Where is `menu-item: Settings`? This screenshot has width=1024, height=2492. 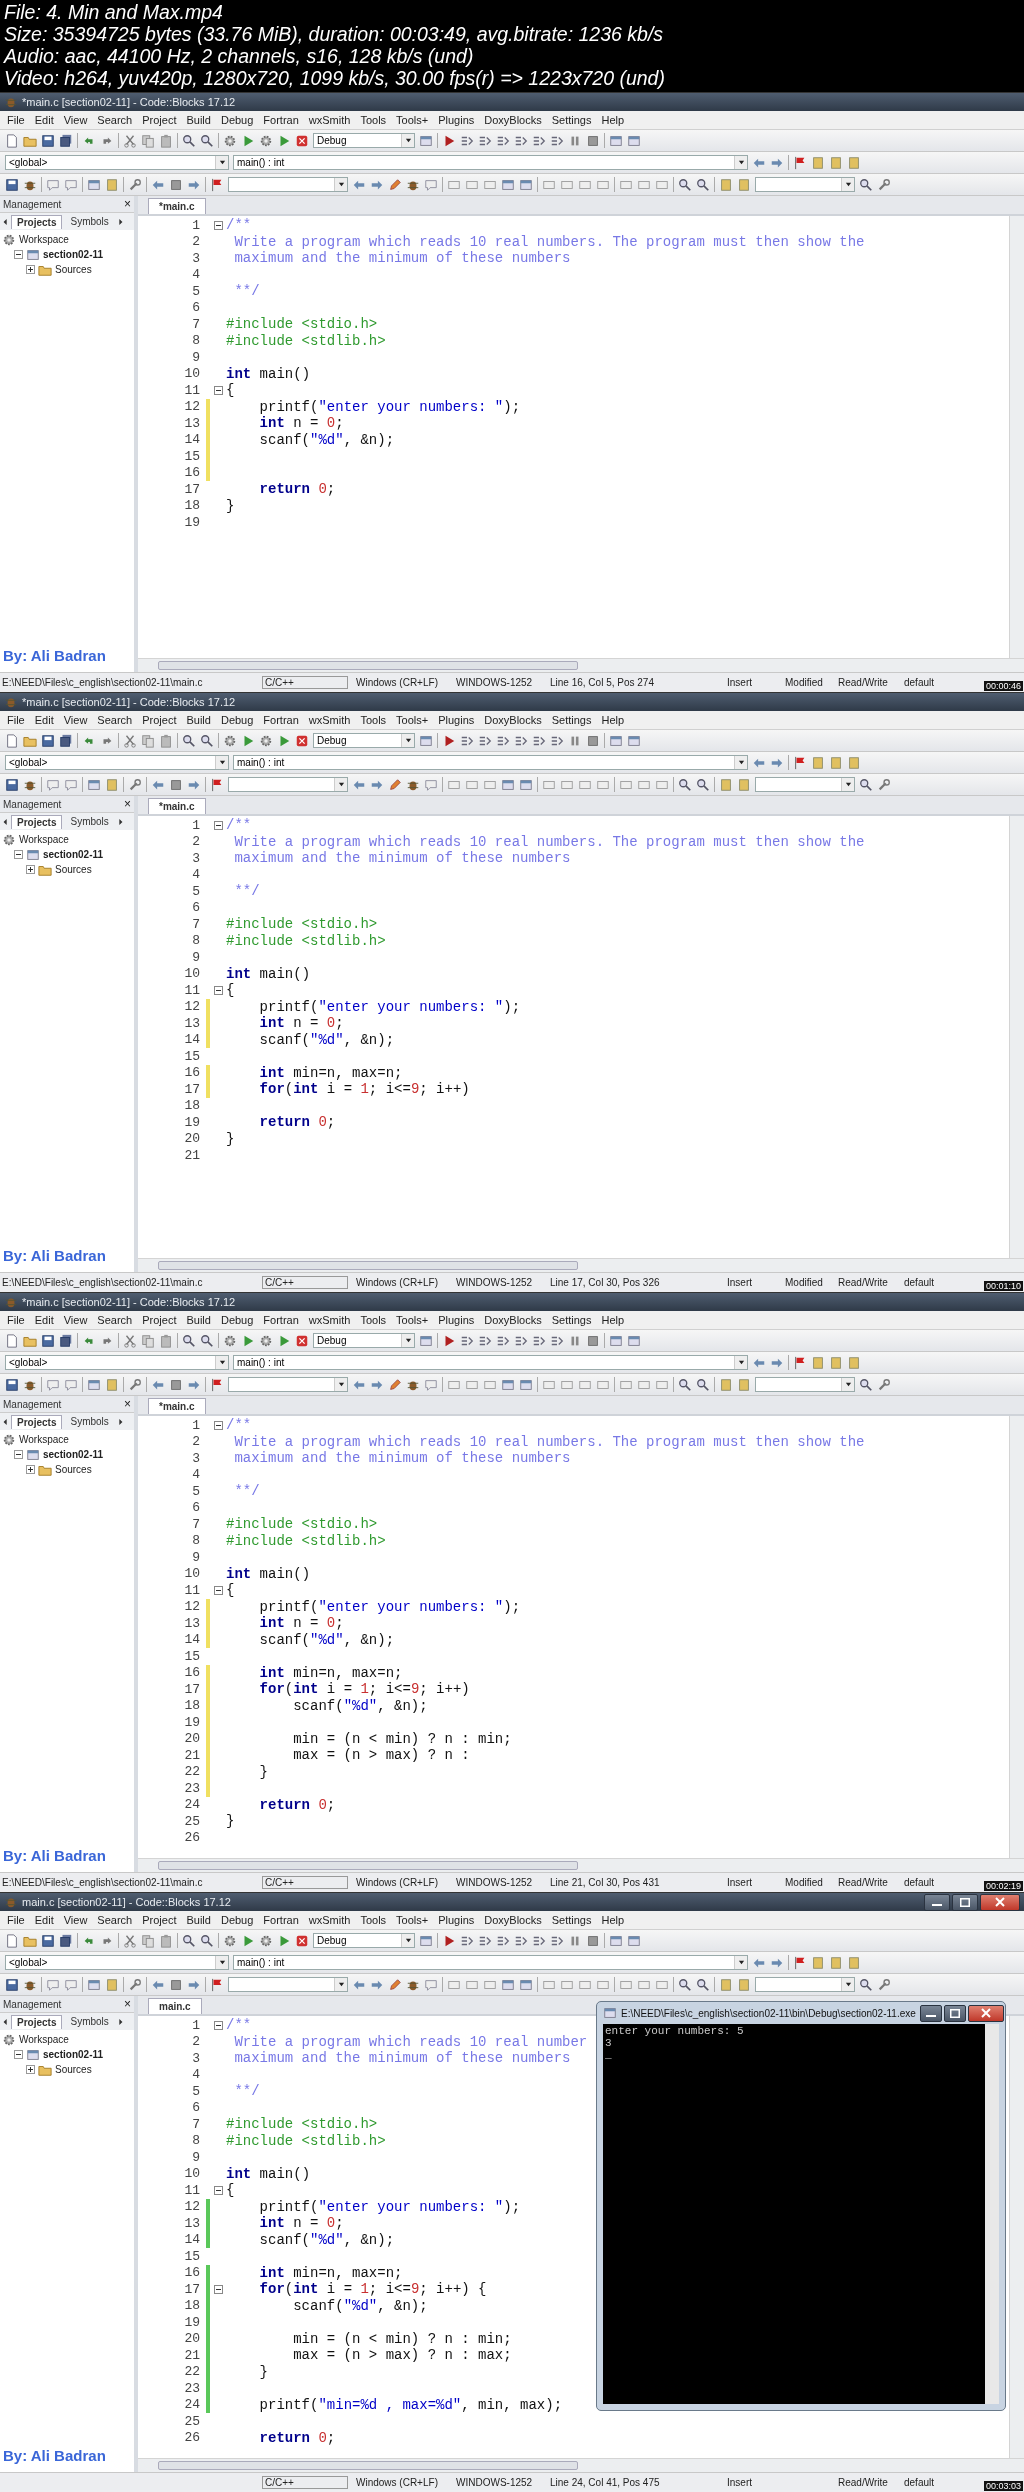 menu-item: Settings is located at coordinates (571, 720).